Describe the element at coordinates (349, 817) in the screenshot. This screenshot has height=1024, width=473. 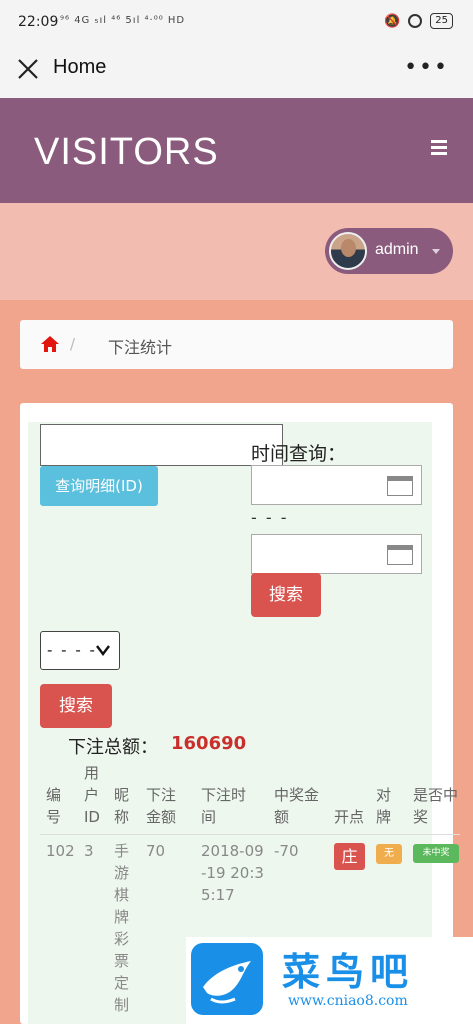
I see `header-open: 开点` at that location.